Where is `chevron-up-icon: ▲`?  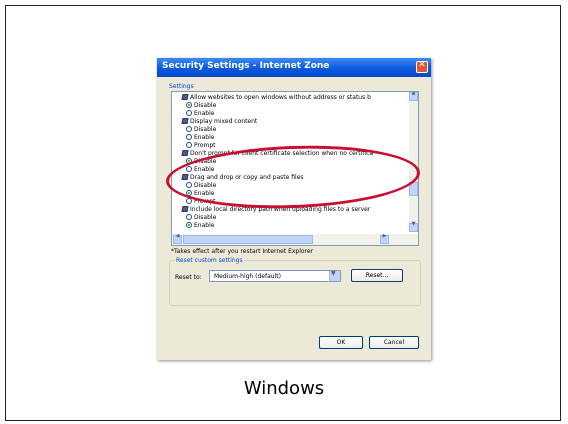 chevron-up-icon: ▲ is located at coordinates (413, 93).